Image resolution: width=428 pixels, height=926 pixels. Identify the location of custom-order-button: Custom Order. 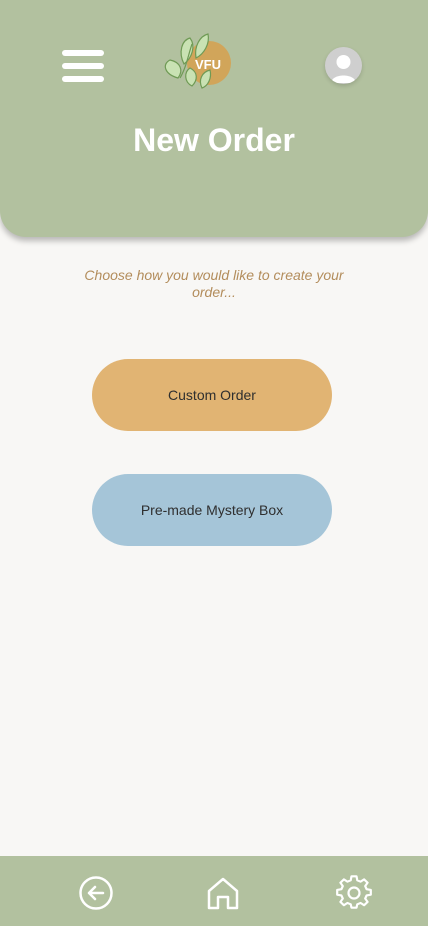
(212, 395).